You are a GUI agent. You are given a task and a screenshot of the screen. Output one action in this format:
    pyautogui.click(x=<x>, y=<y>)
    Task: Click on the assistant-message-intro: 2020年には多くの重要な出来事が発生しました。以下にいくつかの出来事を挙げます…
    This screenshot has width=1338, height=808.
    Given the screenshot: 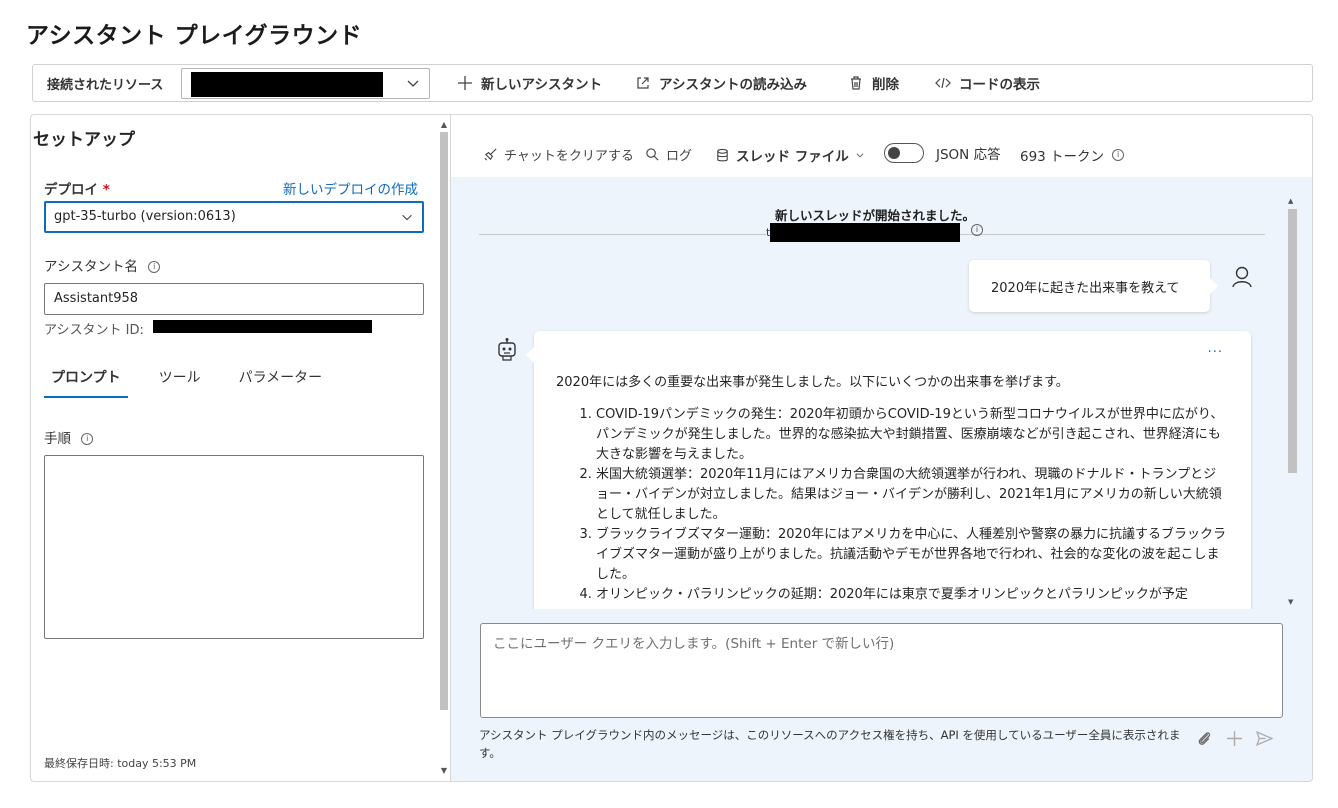 What is the action you would take?
    pyautogui.click(x=812, y=382)
    